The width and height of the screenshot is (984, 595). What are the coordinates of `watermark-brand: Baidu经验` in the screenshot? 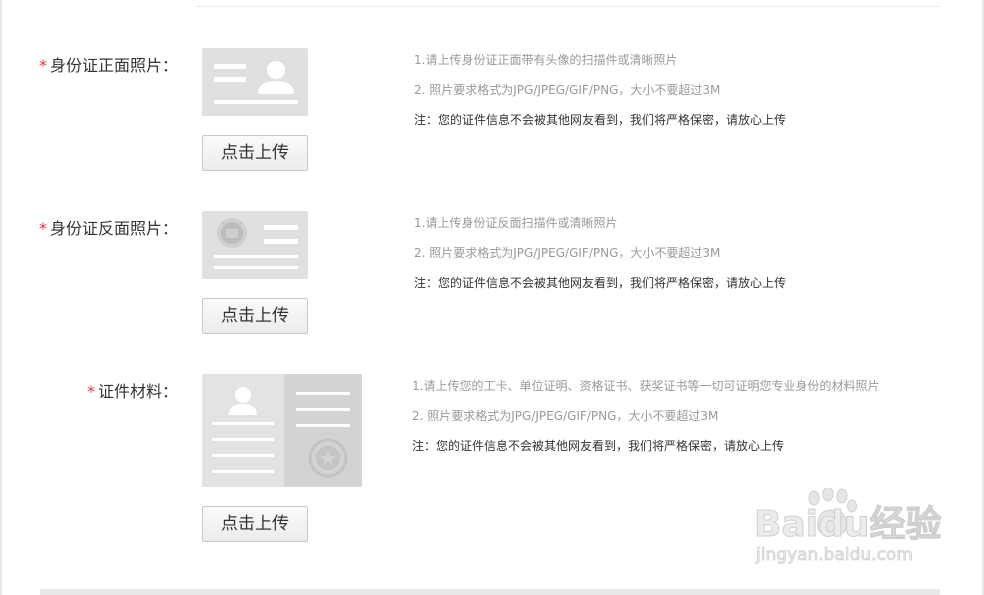 It's located at (847, 524).